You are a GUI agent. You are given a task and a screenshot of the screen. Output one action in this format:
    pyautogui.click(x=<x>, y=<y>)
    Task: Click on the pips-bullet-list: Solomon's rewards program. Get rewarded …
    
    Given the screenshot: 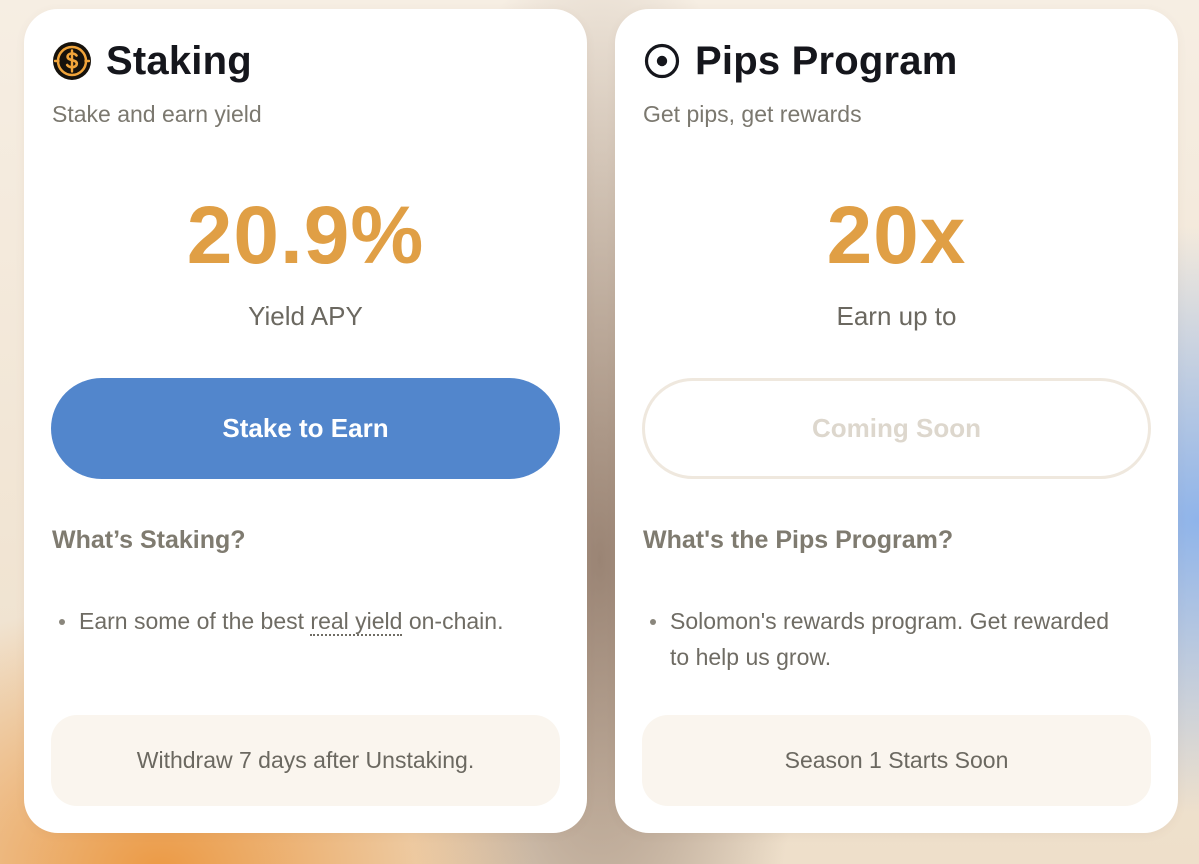 What is the action you would take?
    pyautogui.click(x=878, y=639)
    